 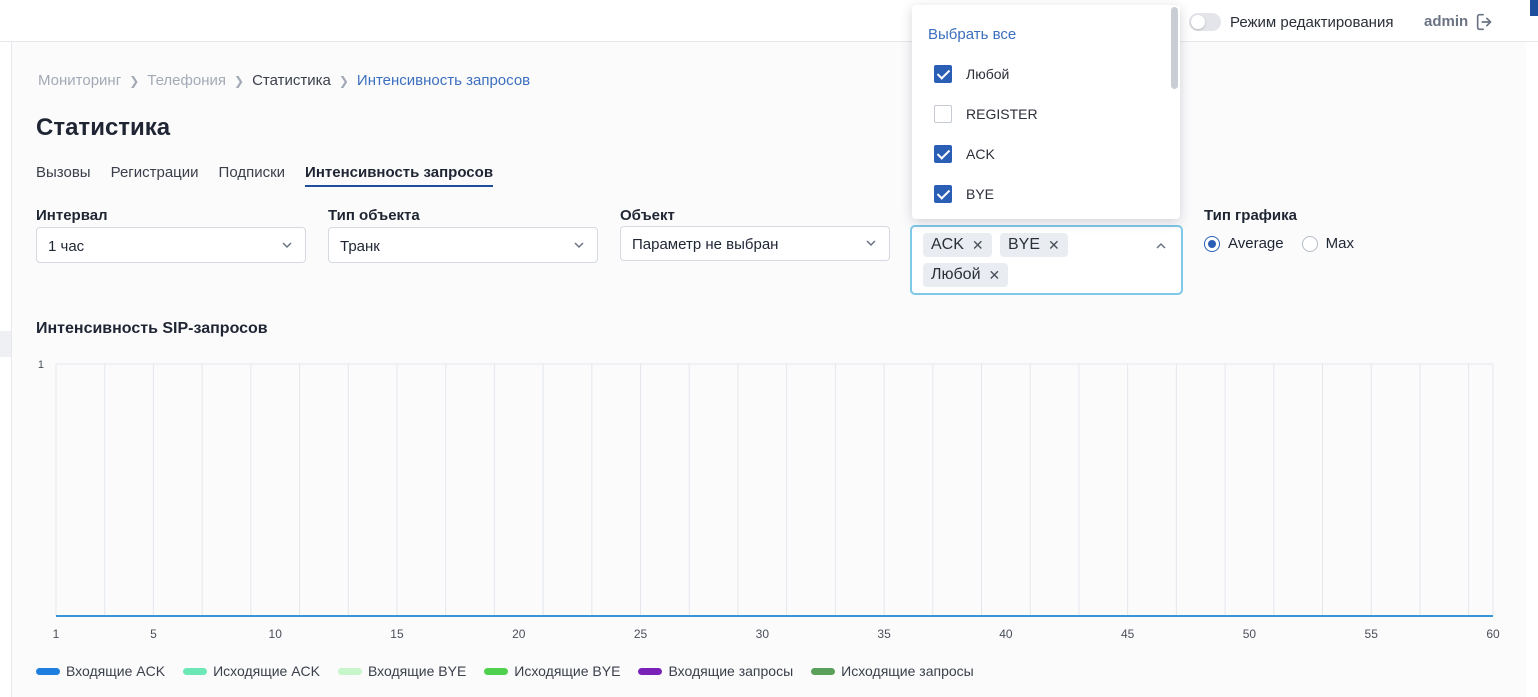 I want to click on option-label: ACK, so click(x=980, y=154).